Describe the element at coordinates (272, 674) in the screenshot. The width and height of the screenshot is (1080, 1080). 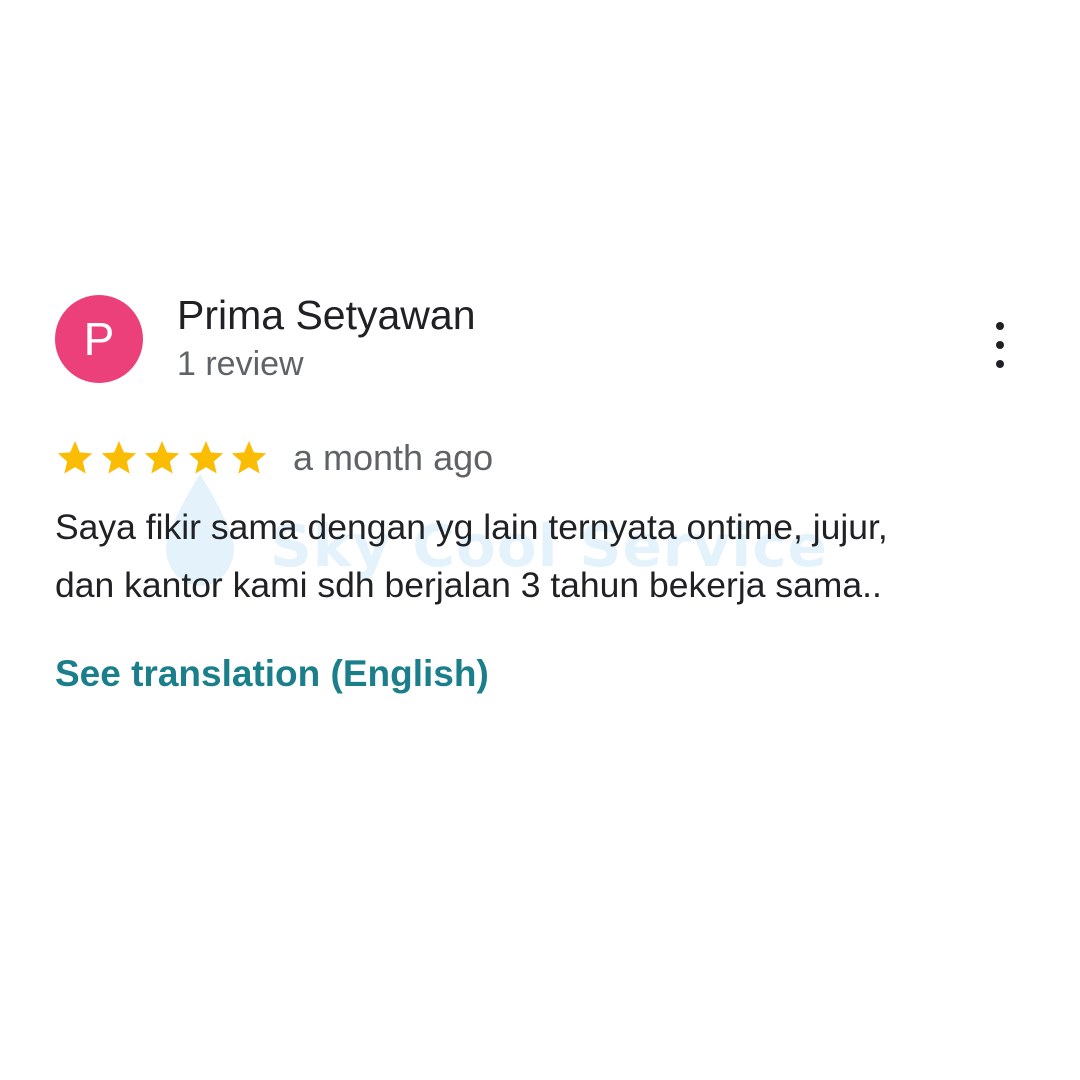
I see `see-translation-link: See translation (English)` at that location.